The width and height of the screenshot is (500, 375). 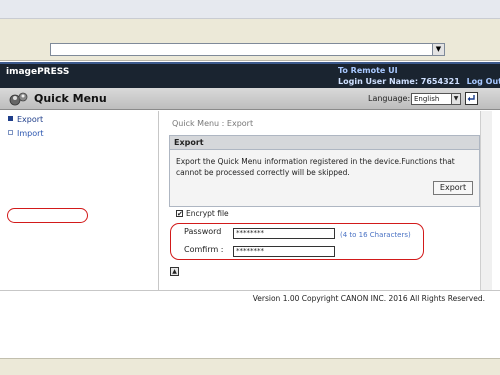 What do you see at coordinates (38, 72) in the screenshot?
I see `brand-logo: imagePRESS` at bounding box center [38, 72].